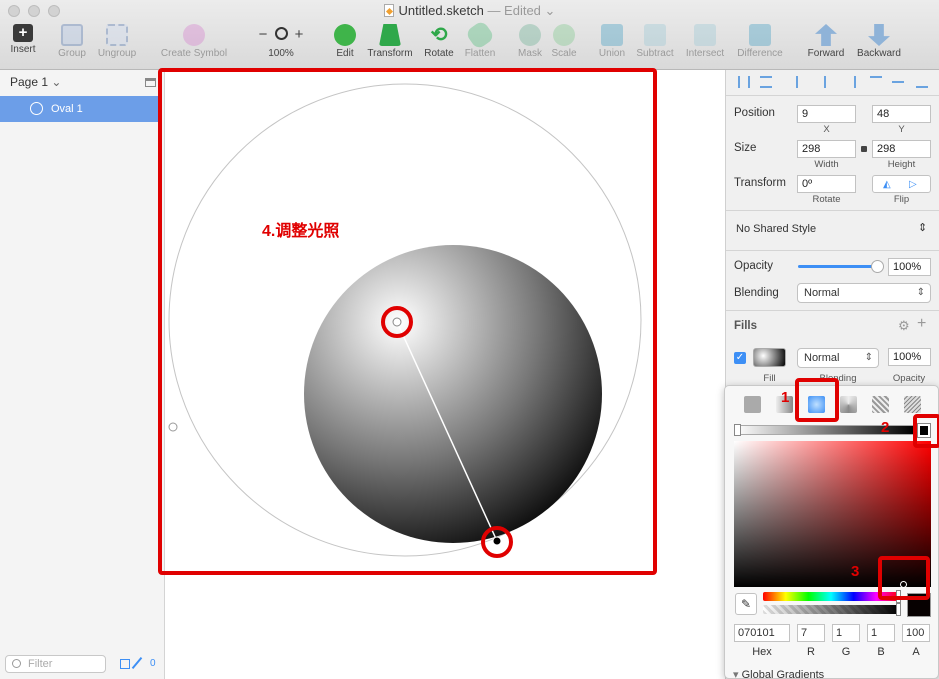  I want to click on x-field: 9, so click(826, 114).